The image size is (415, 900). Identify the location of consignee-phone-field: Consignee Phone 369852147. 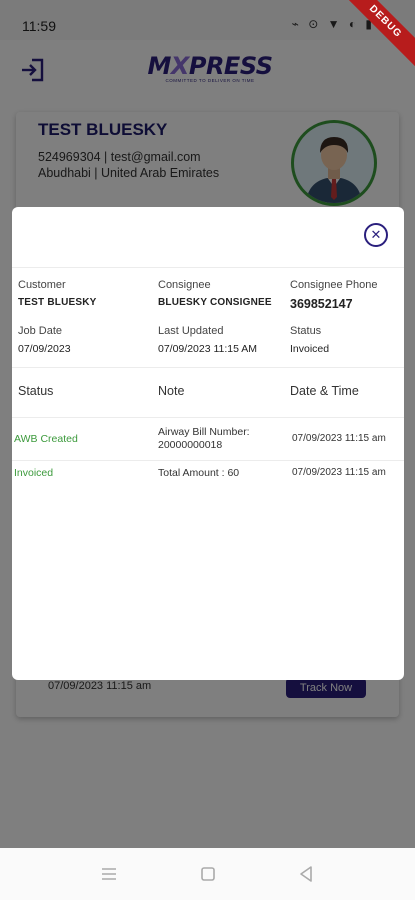
(333, 295).